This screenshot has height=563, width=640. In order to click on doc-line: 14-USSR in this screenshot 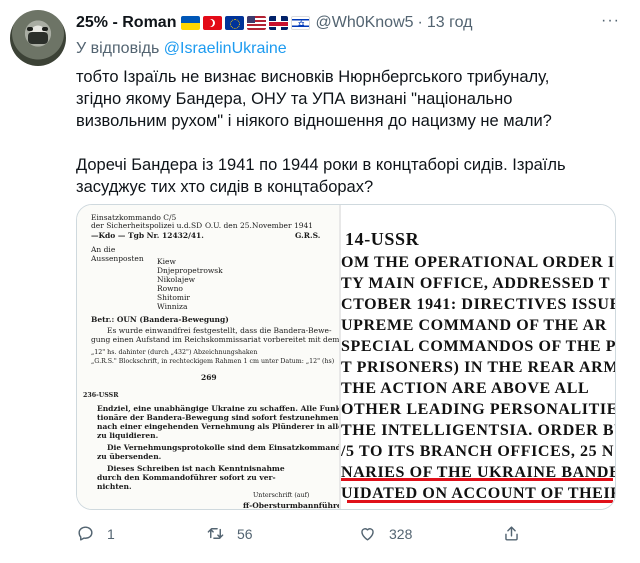, I will do `click(382, 239)`.